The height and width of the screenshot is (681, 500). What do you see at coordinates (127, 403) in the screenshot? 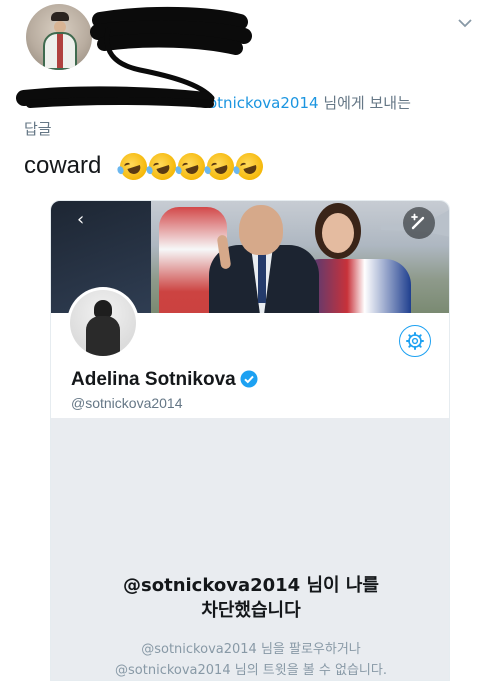
I see `profile-handle: @sotnickova2014` at bounding box center [127, 403].